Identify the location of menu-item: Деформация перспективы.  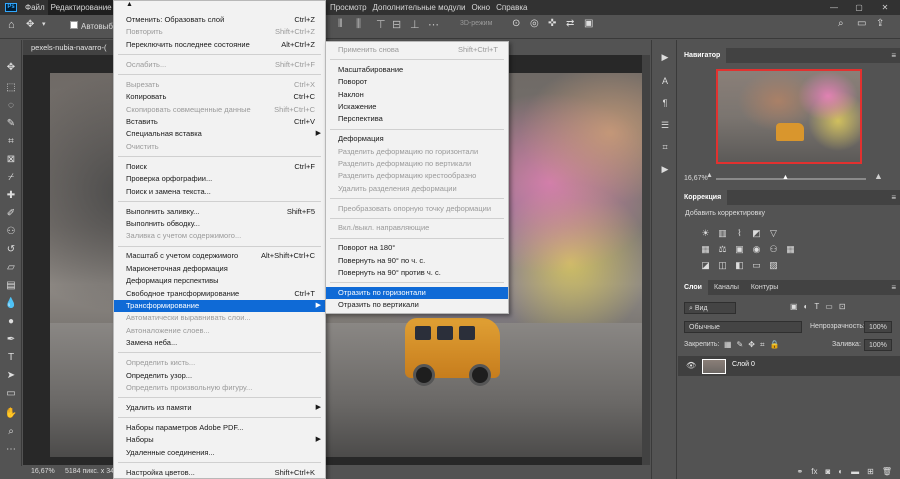
(219, 281).